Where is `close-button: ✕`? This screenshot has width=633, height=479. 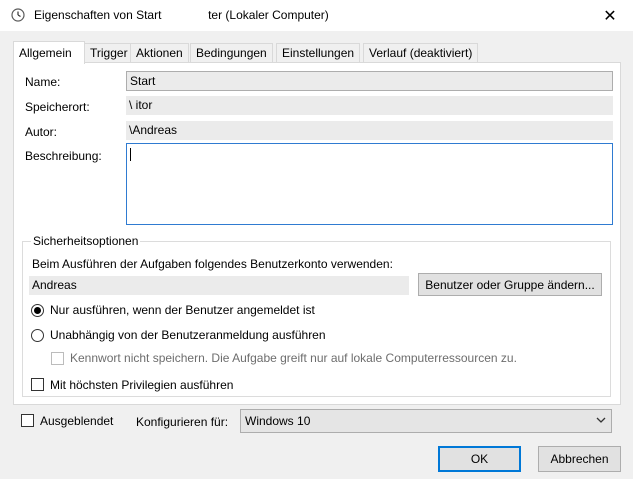 close-button: ✕ is located at coordinates (610, 15).